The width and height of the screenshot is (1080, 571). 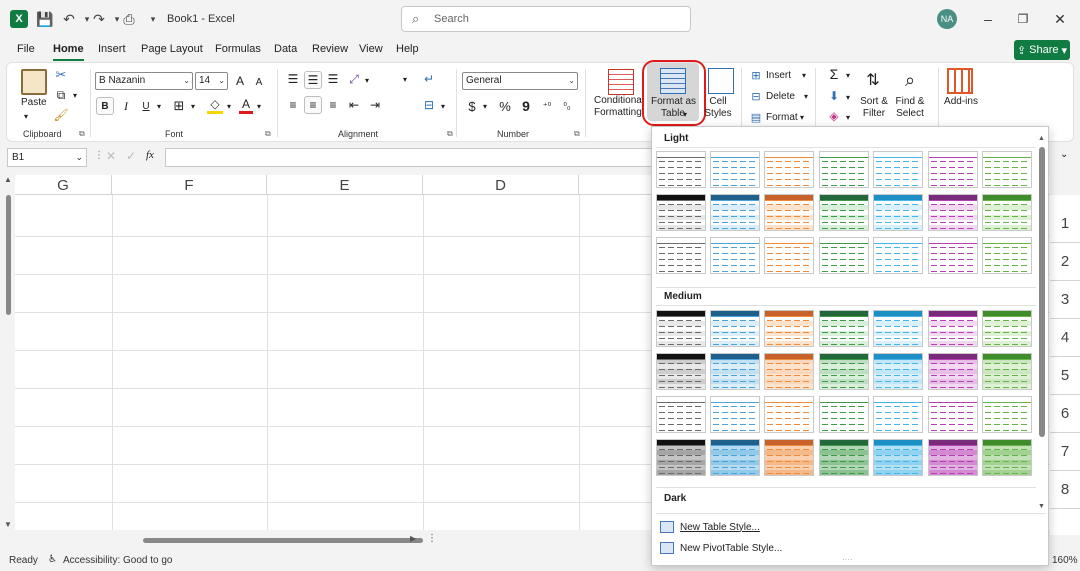 What do you see at coordinates (520, 81) in the screenshot?
I see `number-format-select: General ⌄` at bounding box center [520, 81].